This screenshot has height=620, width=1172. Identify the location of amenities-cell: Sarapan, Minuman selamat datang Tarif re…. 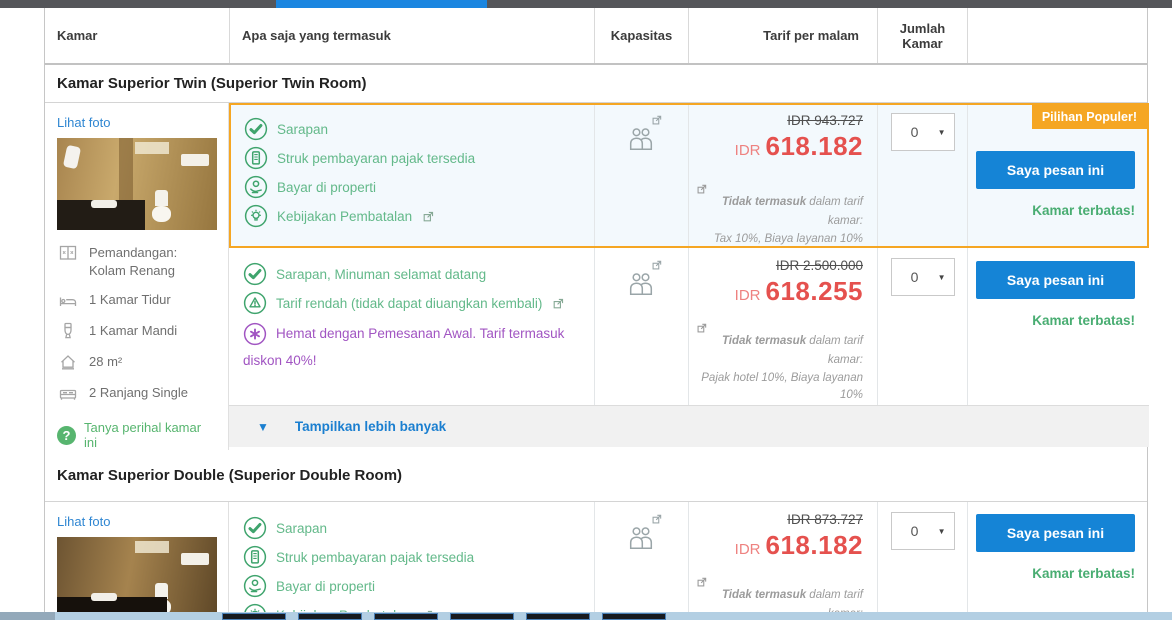
(411, 326).